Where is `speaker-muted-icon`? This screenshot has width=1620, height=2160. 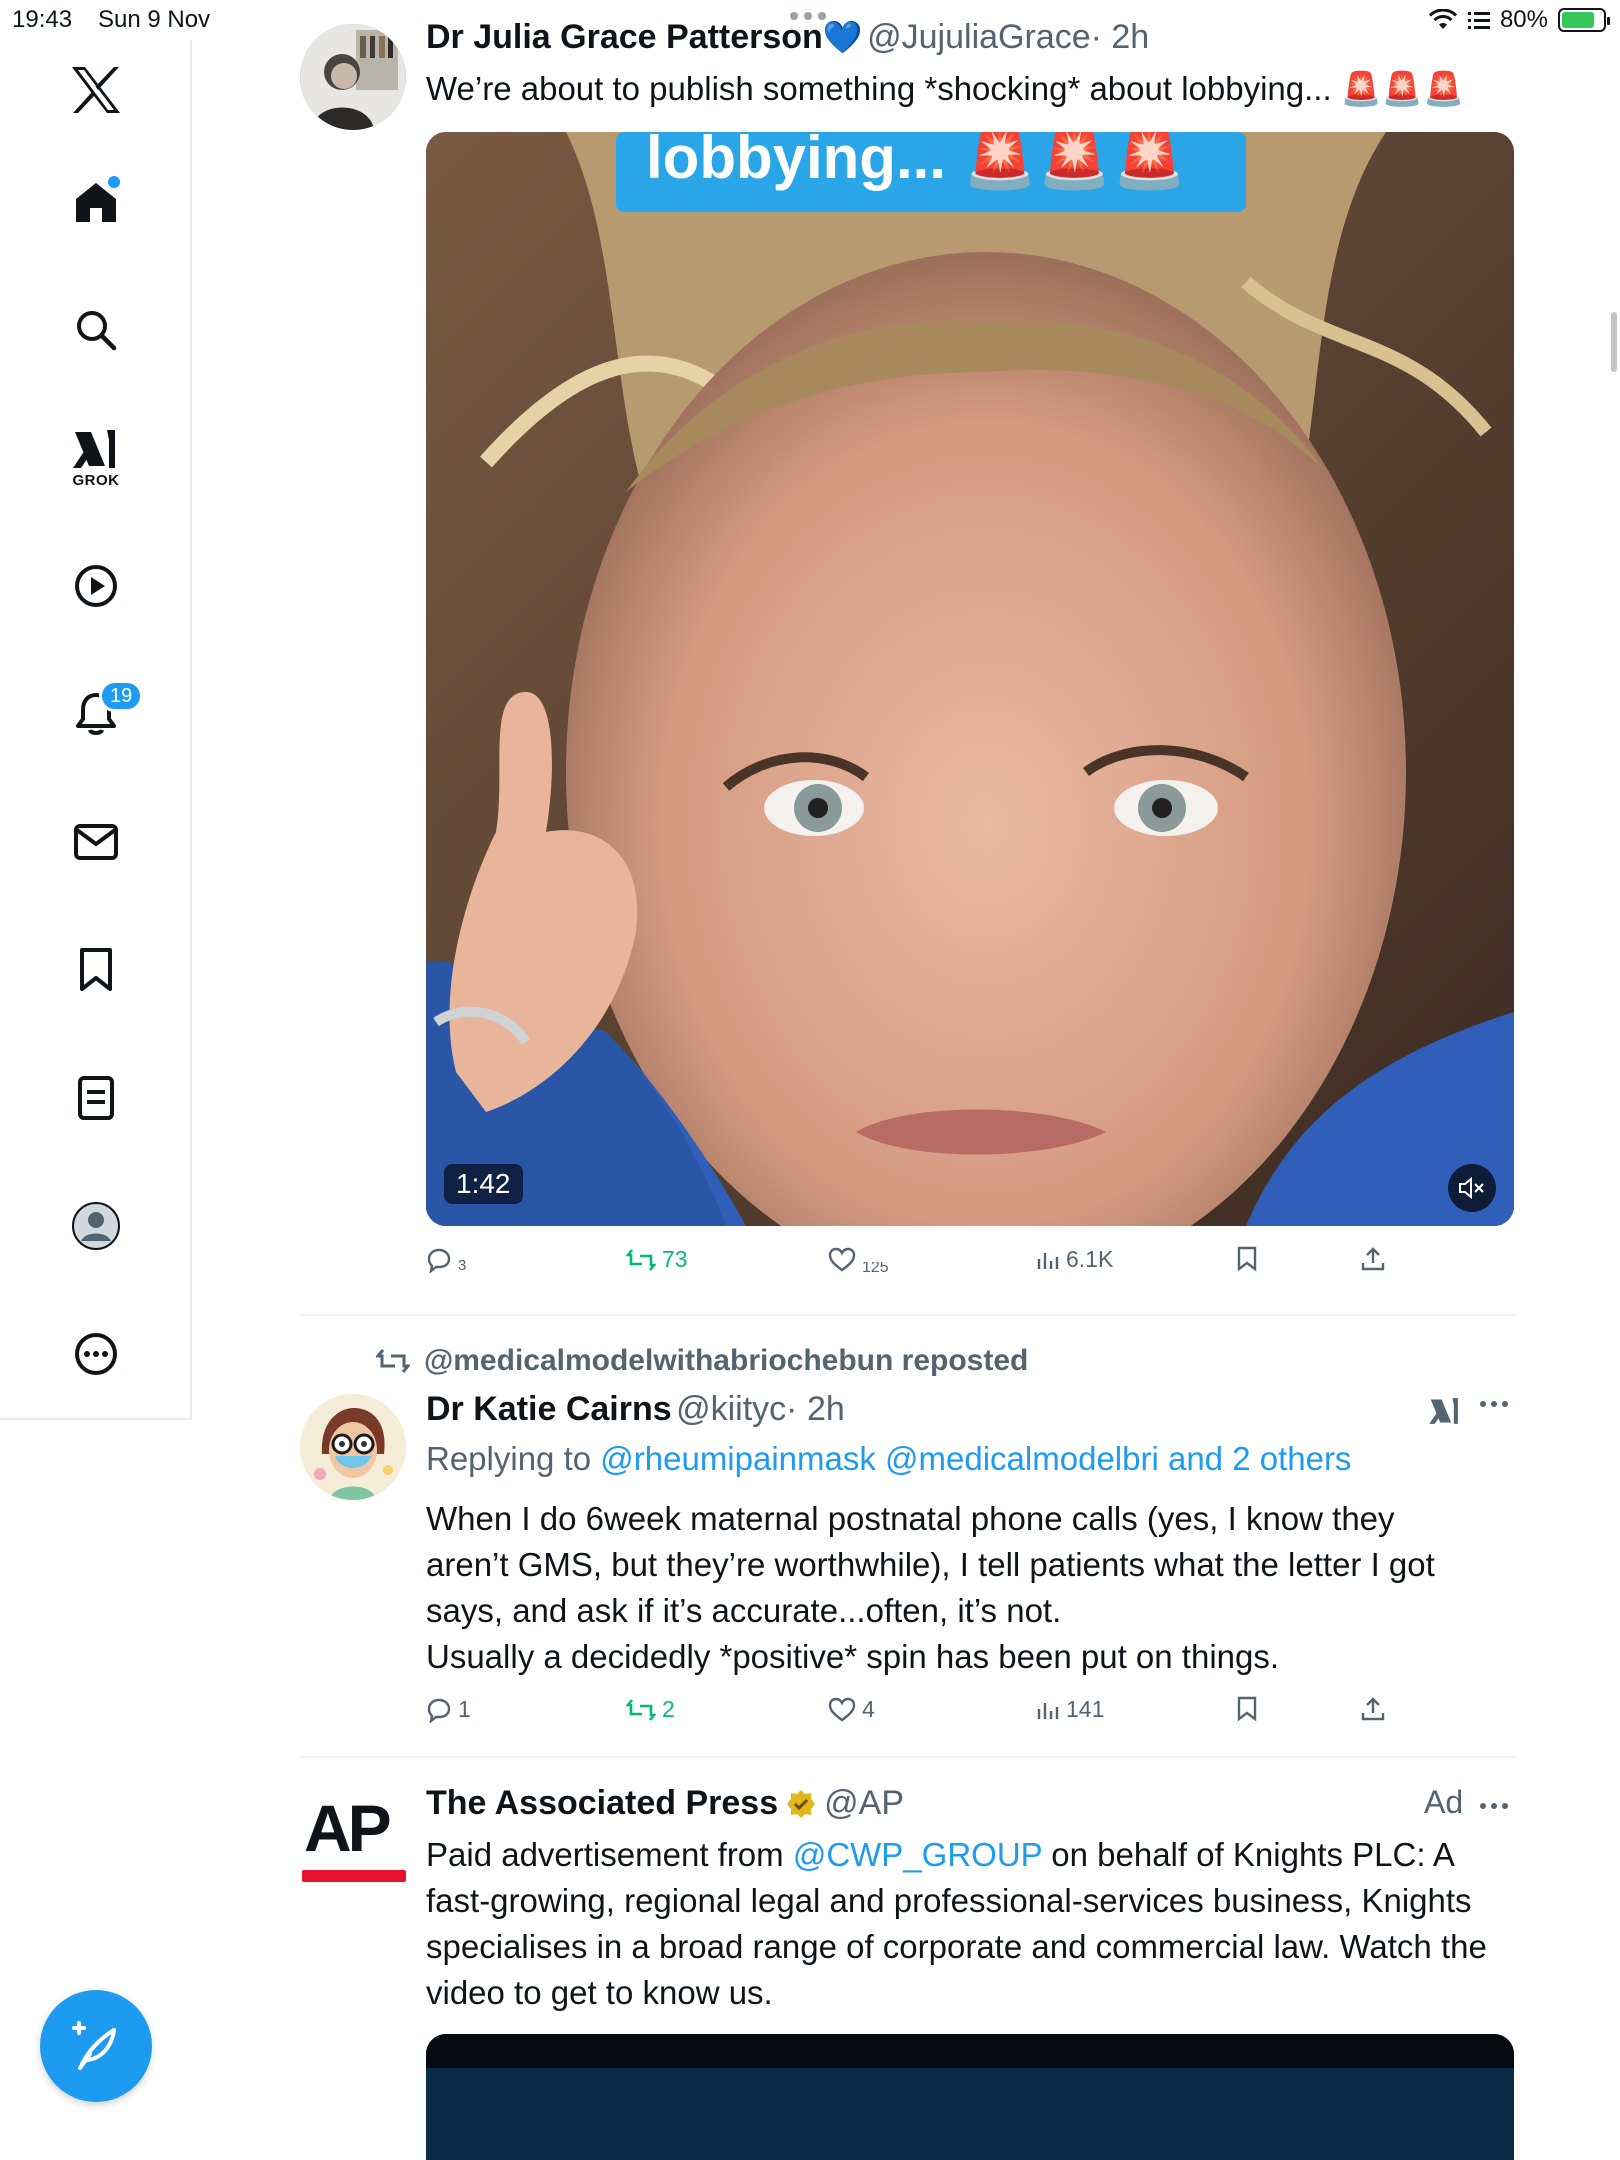 speaker-muted-icon is located at coordinates (1471, 1188).